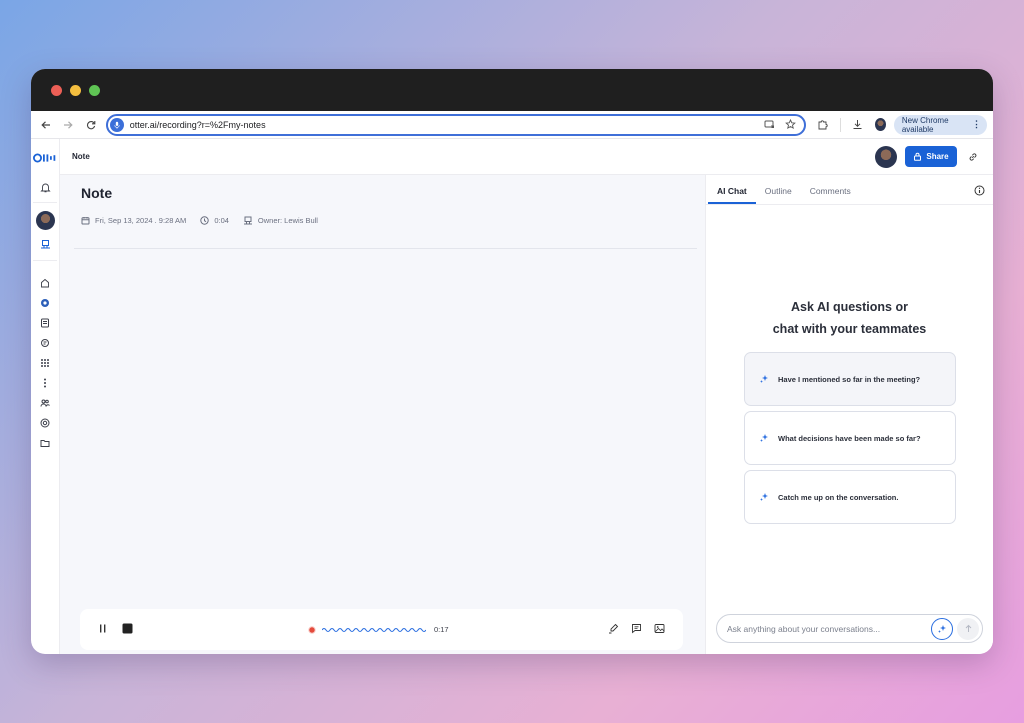 The image size is (1024, 723). Describe the element at coordinates (45, 403) in the screenshot. I see `people-icon` at that location.